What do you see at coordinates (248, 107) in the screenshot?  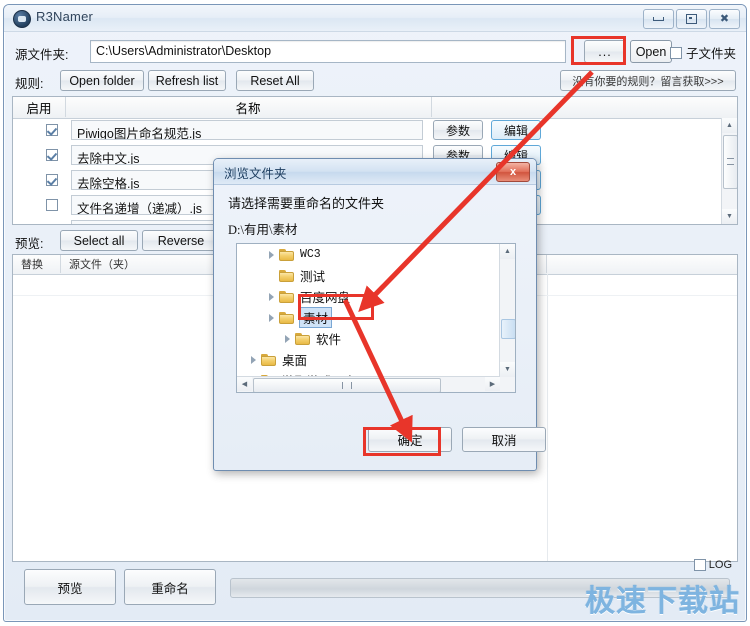 I see `rules-col-name: 名称` at bounding box center [248, 107].